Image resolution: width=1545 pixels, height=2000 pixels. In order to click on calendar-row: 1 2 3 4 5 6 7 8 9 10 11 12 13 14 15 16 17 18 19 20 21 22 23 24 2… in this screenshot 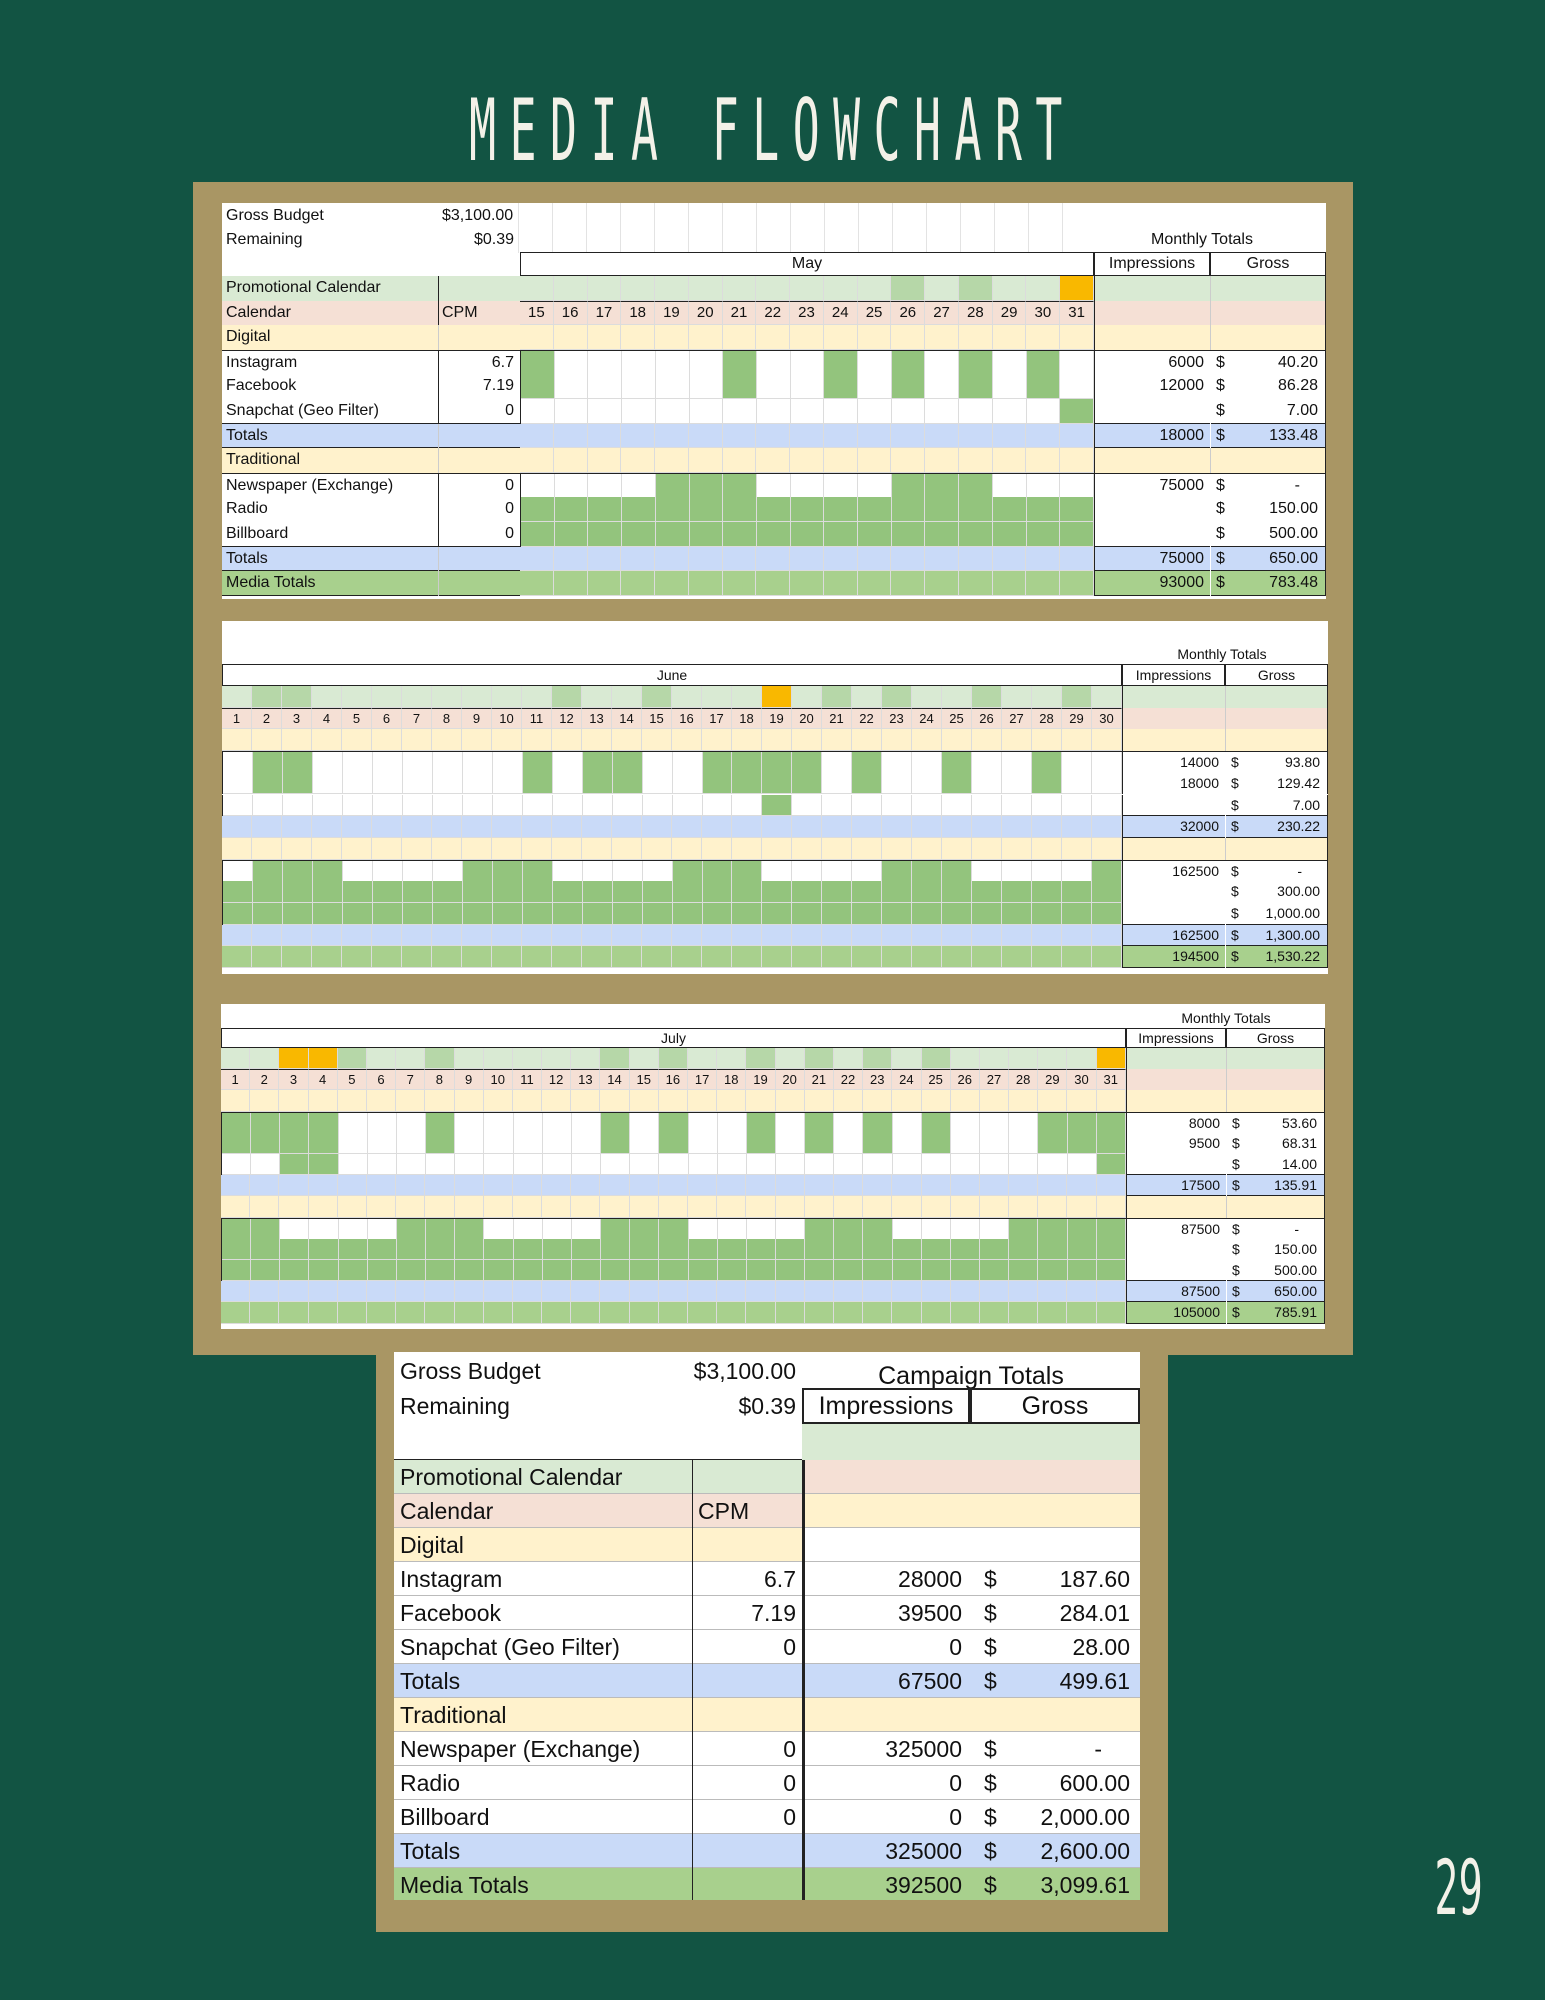, I will do `click(773, 1080)`.